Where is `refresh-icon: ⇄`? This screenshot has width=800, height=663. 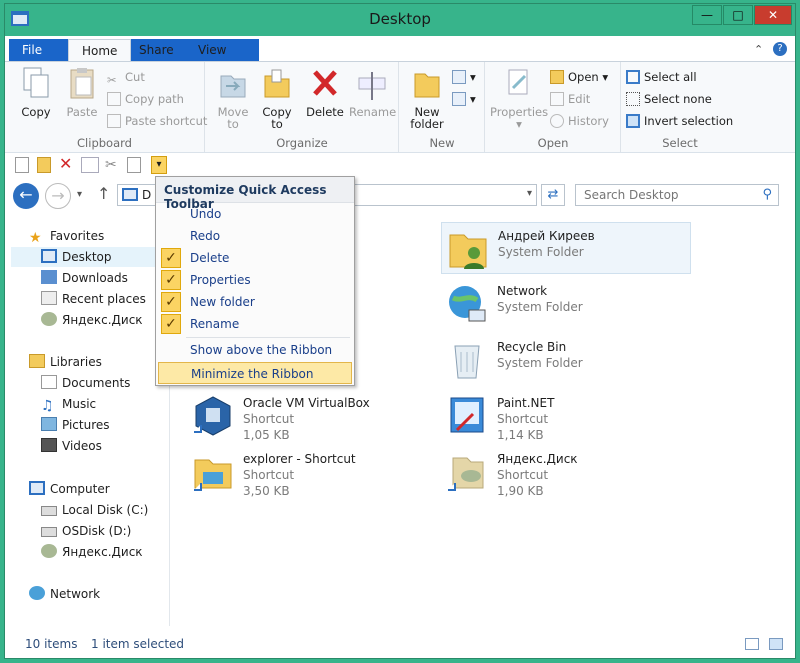 refresh-icon: ⇄ is located at coordinates (553, 195).